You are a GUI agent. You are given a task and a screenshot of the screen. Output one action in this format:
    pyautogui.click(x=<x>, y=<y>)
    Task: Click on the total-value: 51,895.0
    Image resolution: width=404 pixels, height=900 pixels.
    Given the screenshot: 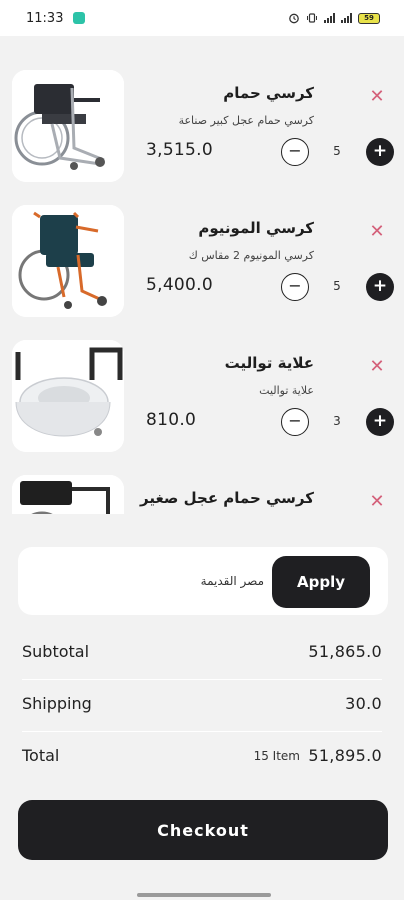 What is the action you would take?
    pyautogui.click(x=345, y=755)
    